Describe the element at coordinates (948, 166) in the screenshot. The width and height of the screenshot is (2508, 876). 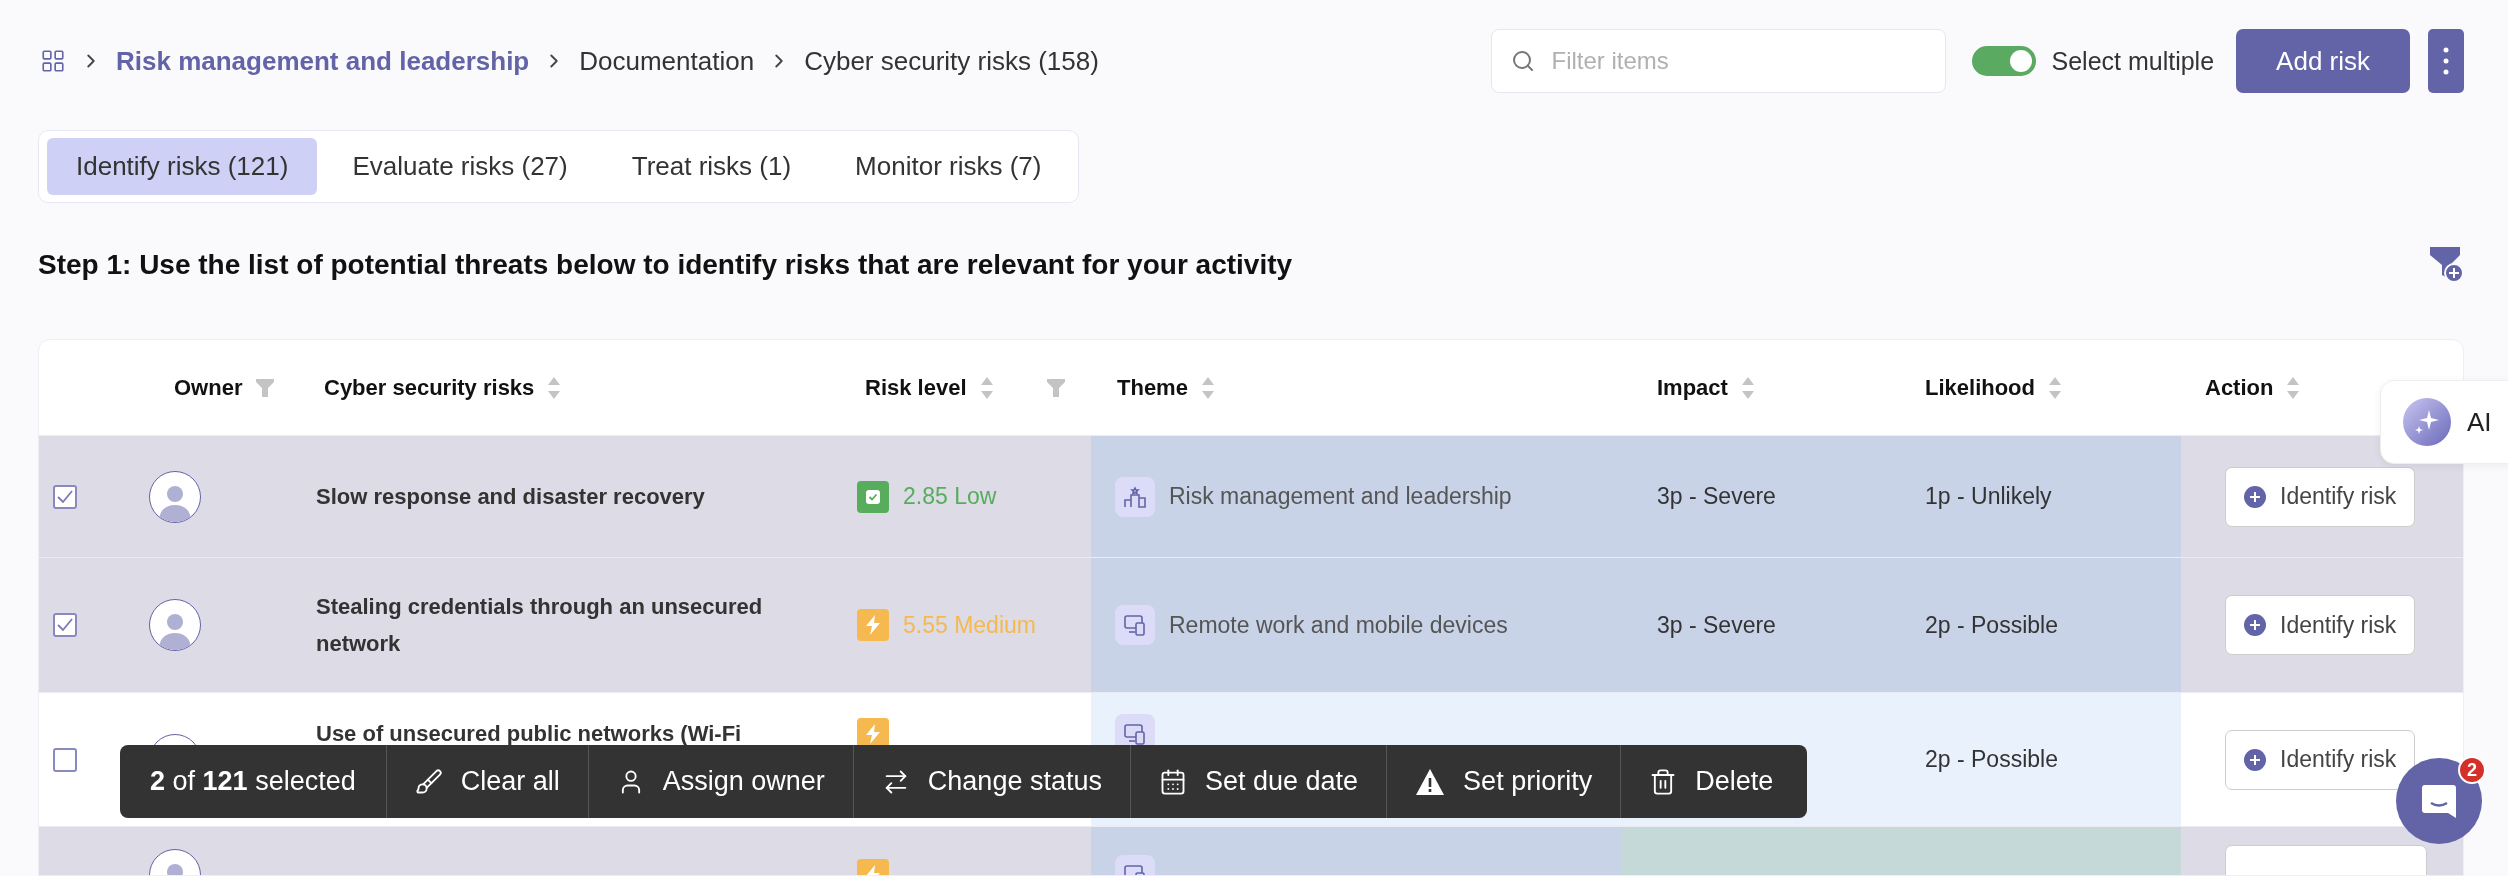
I see `tab: Monitor risks (7)` at that location.